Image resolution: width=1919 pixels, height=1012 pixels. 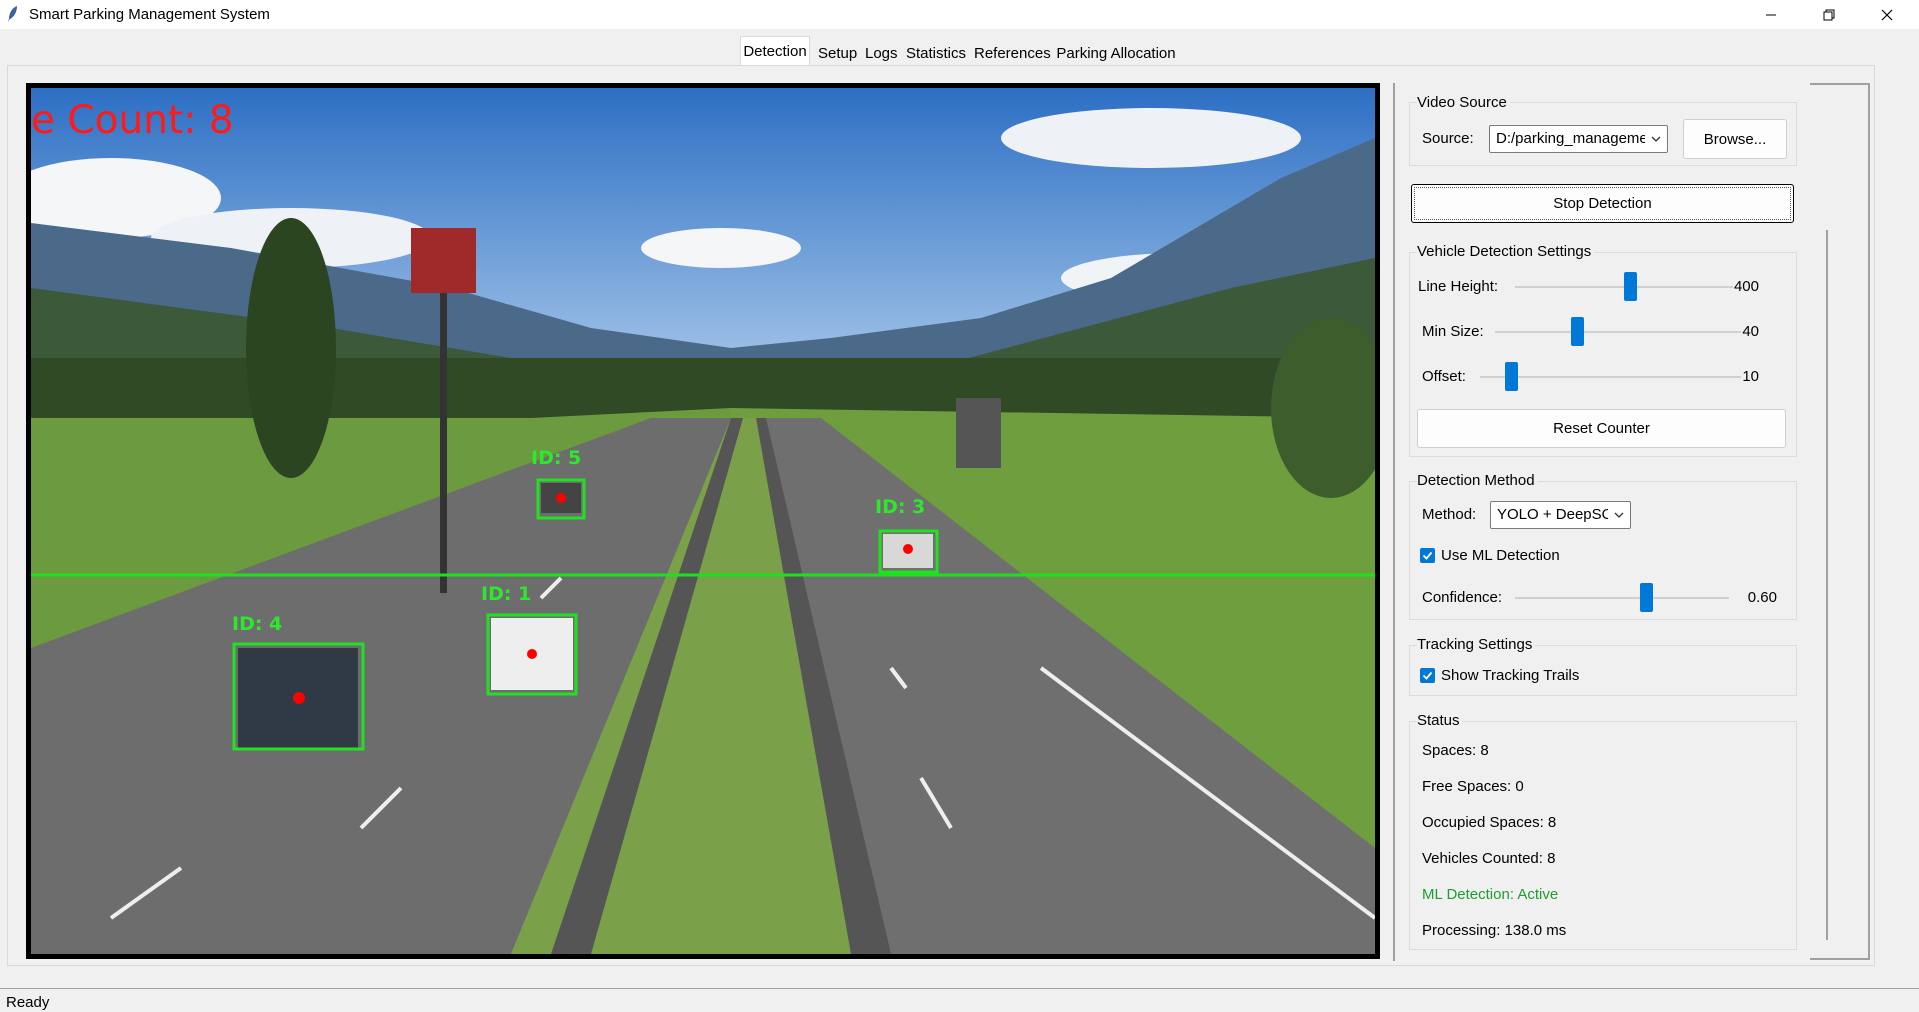 What do you see at coordinates (1630, 286) in the screenshot?
I see `line-height-slider-thumb` at bounding box center [1630, 286].